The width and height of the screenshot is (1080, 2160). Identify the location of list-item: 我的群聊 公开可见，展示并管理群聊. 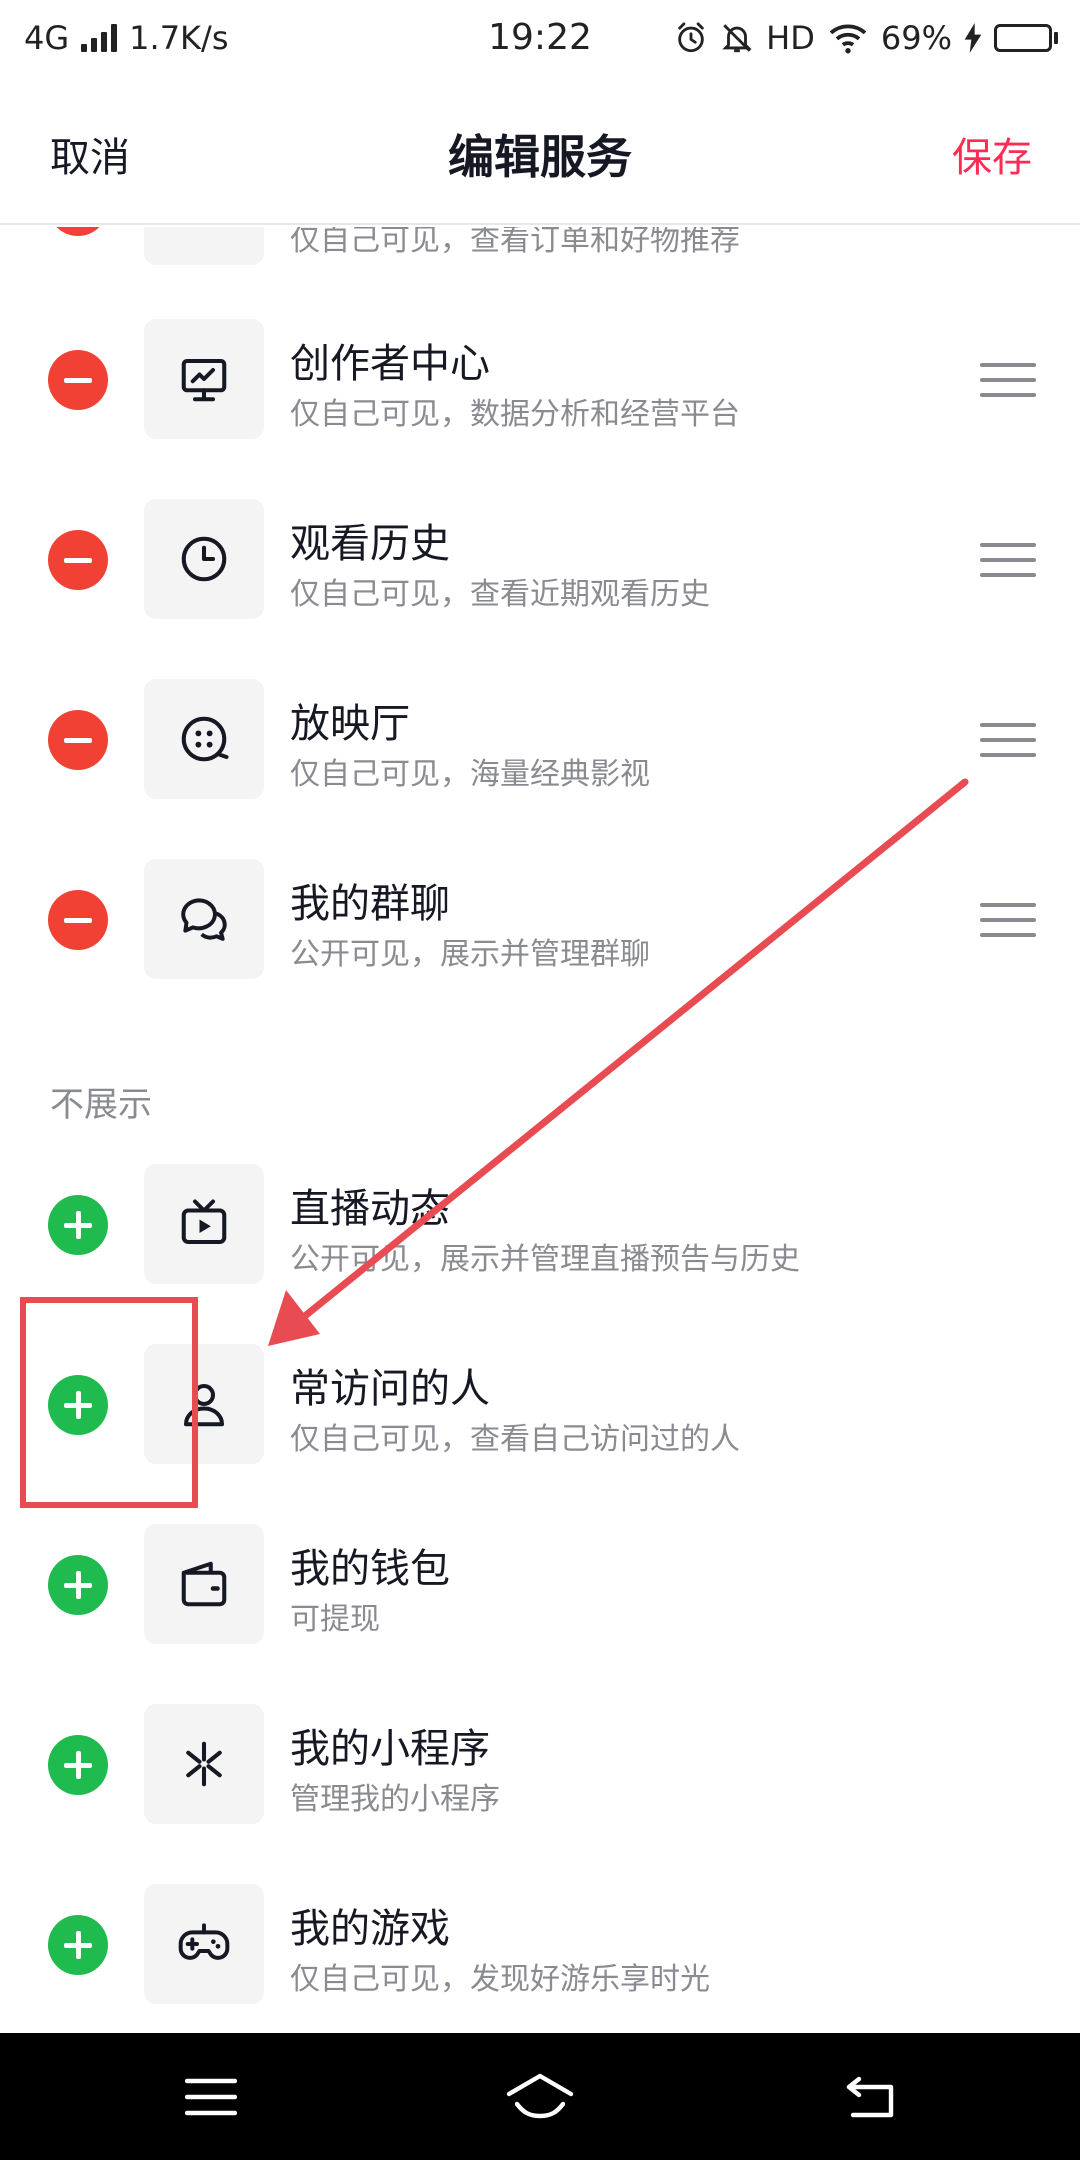
(540, 919).